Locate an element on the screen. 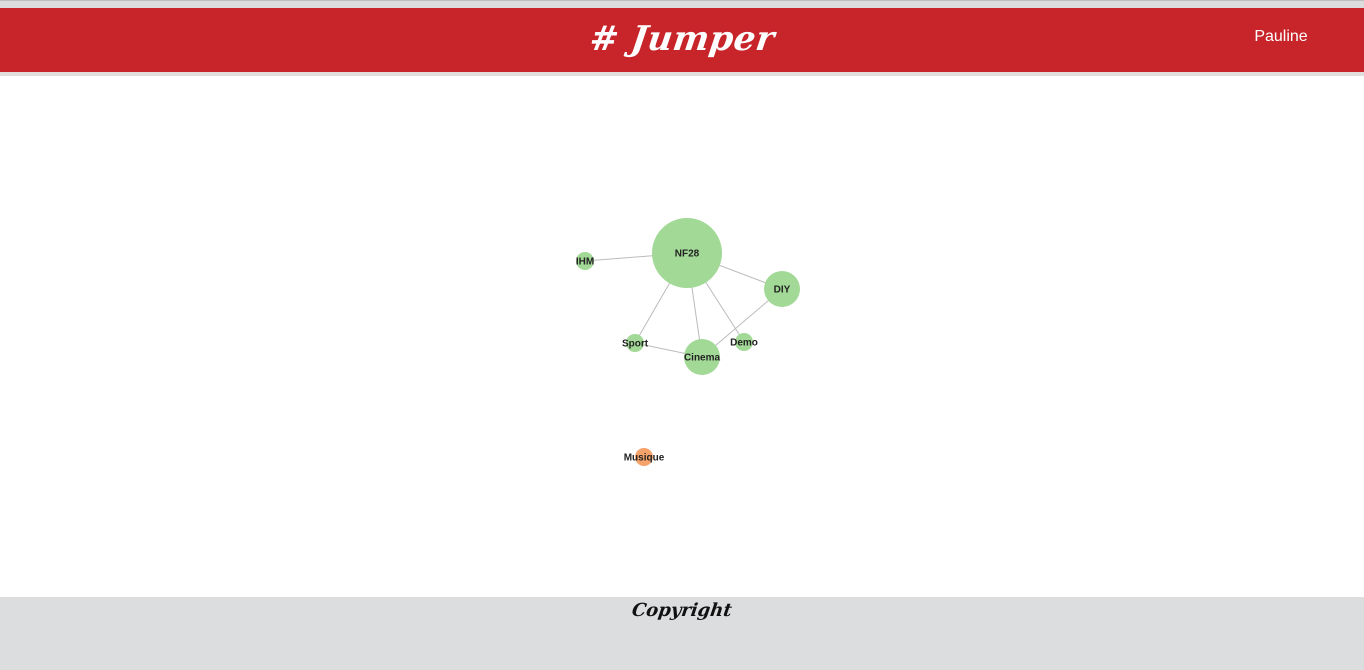  graph-node-diy: DIY is located at coordinates (782, 289).